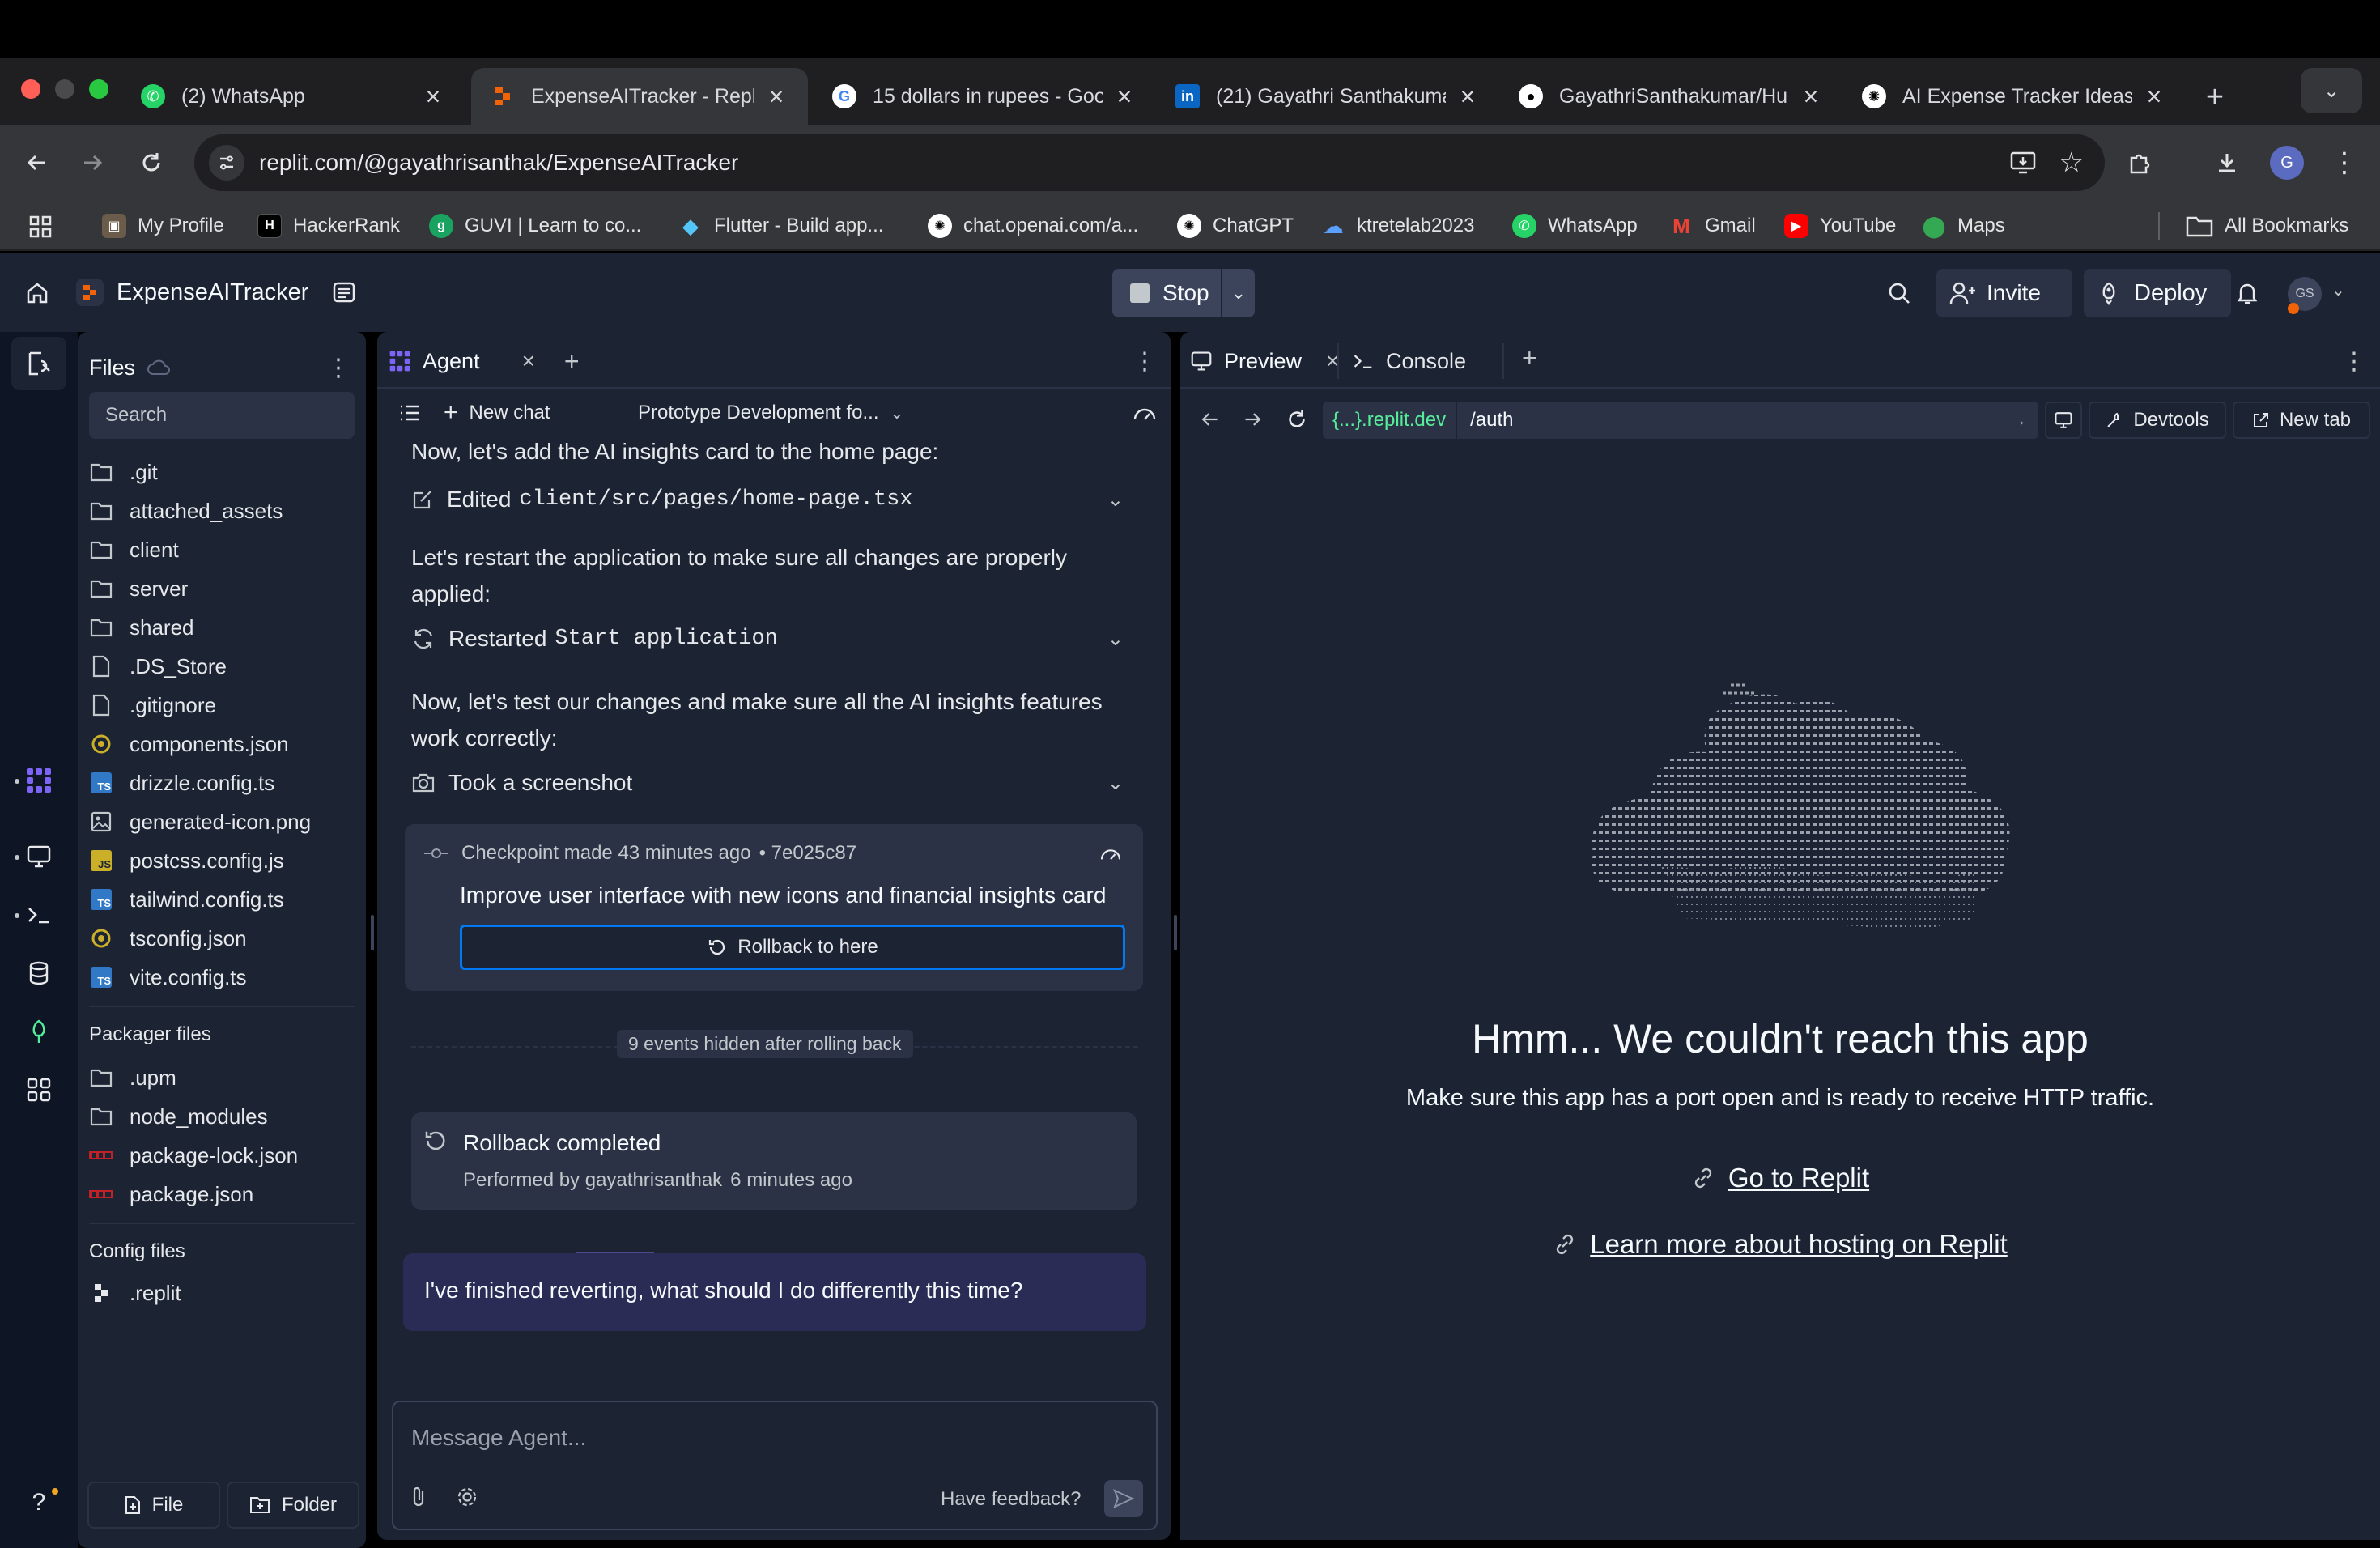 The image size is (2380, 1548). What do you see at coordinates (1235, 226) in the screenshot?
I see `bookmark-item: ✺ ChatGPT` at bounding box center [1235, 226].